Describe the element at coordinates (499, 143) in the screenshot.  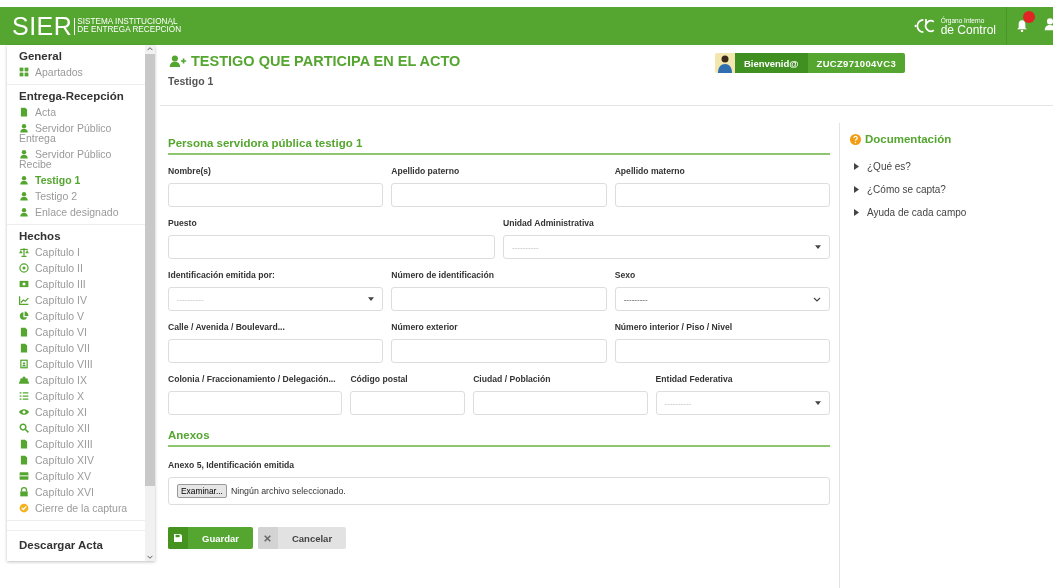
I see `section-title: Persona servidora pública testigo 1` at that location.